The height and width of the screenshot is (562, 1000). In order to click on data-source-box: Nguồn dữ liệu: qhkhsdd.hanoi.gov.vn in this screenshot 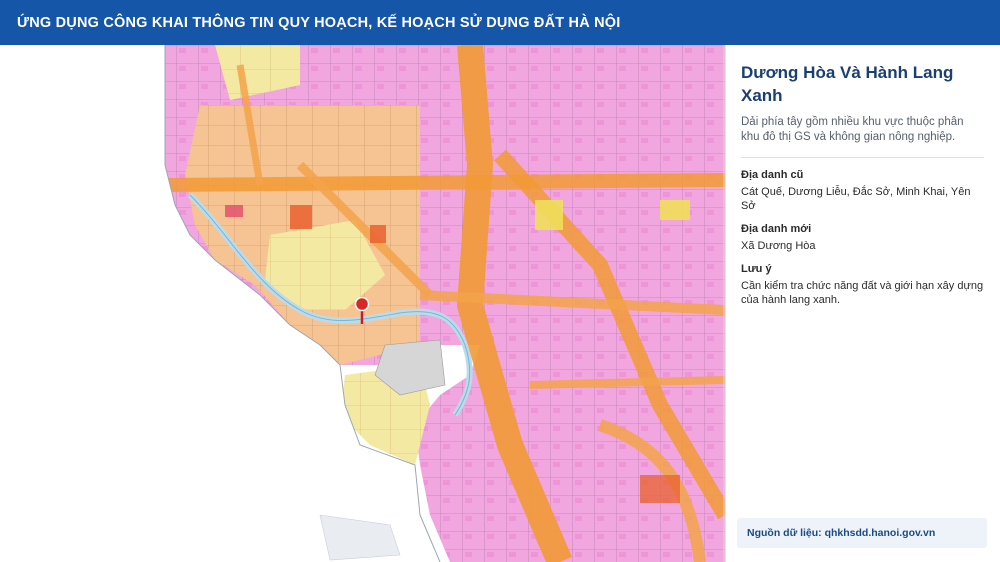, I will do `click(862, 533)`.